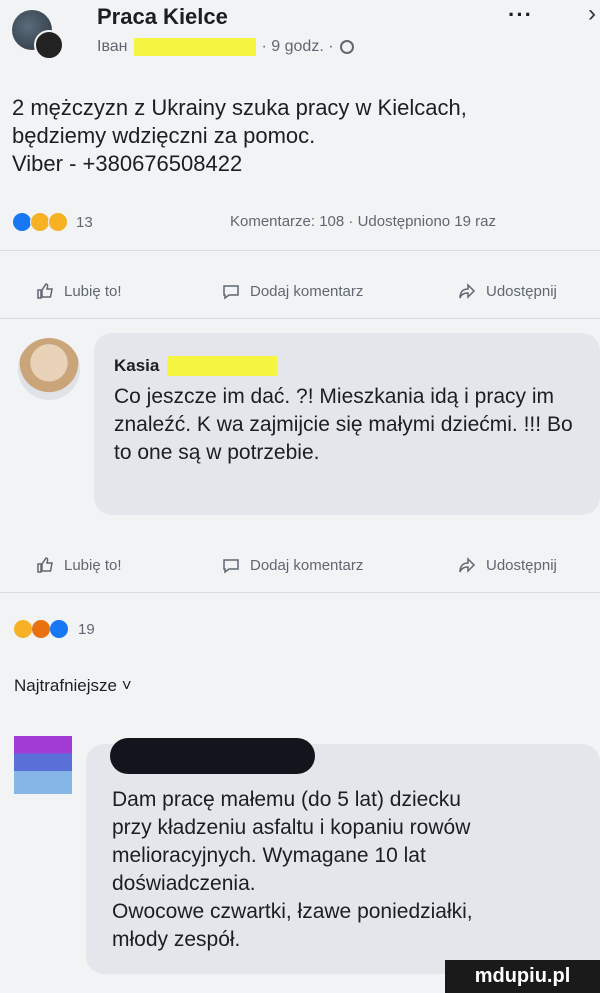 This screenshot has width=600, height=993. I want to click on comment-author-name: Kasia, so click(137, 365).